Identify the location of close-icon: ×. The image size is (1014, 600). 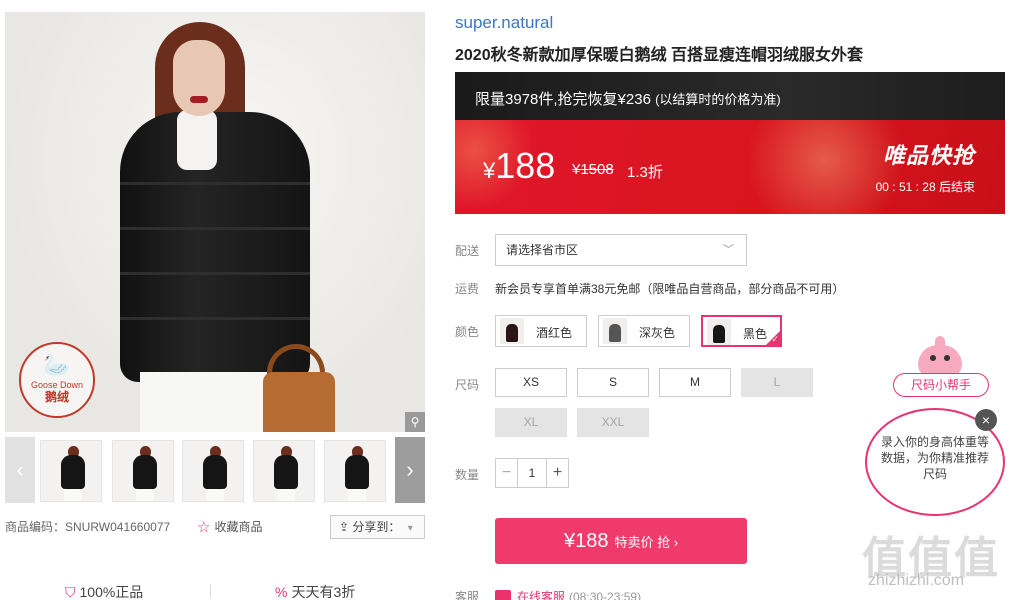
(986, 420).